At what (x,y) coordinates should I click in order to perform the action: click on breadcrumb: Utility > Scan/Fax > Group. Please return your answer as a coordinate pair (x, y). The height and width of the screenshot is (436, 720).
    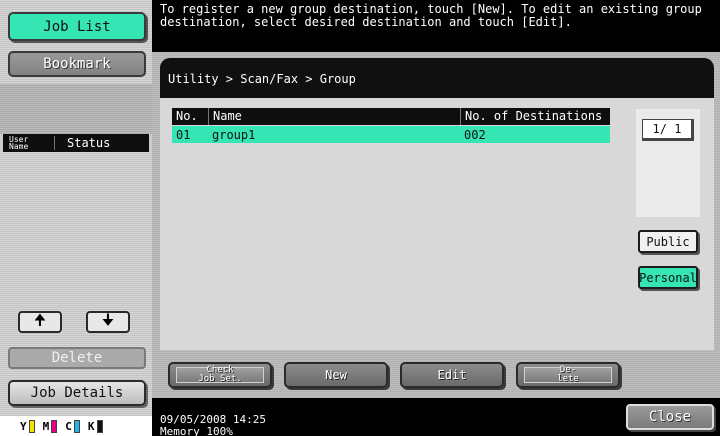
    Looking at the image, I should click on (262, 79).